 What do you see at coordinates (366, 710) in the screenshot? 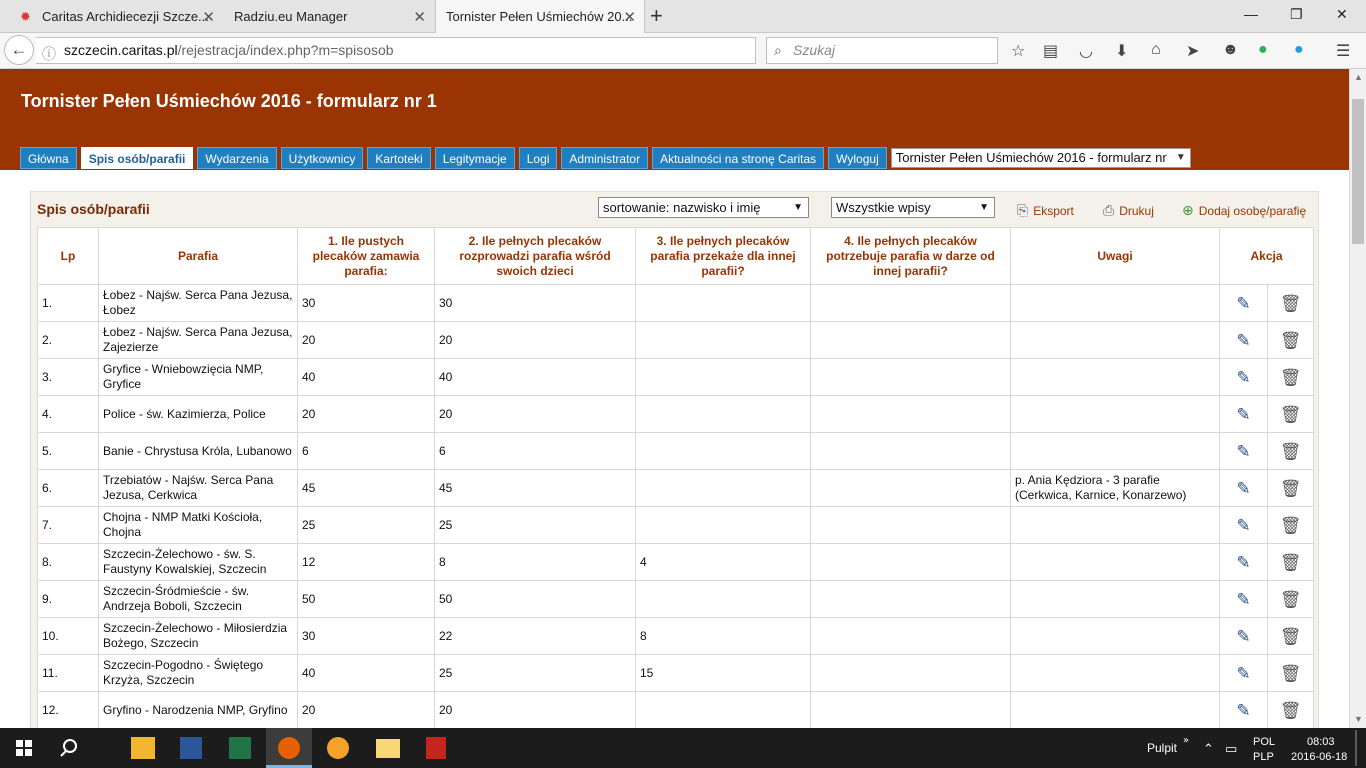
I see `cell-q1: 20` at bounding box center [366, 710].